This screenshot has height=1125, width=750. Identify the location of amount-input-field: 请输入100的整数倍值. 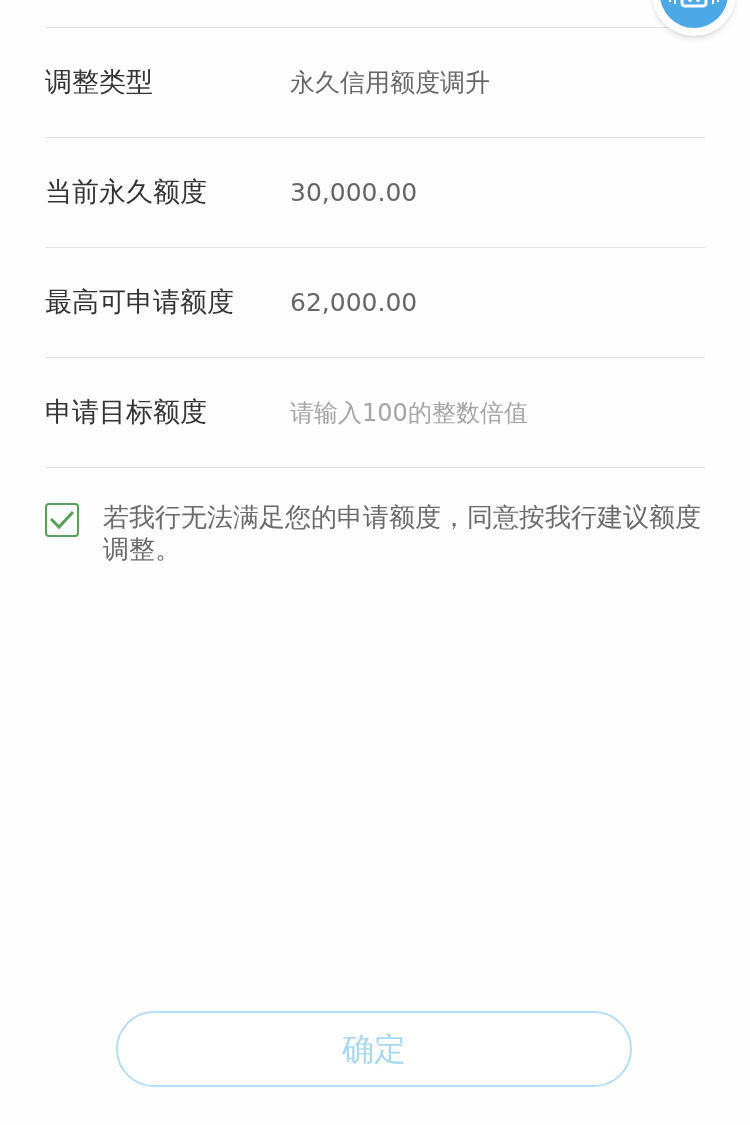
(480, 412).